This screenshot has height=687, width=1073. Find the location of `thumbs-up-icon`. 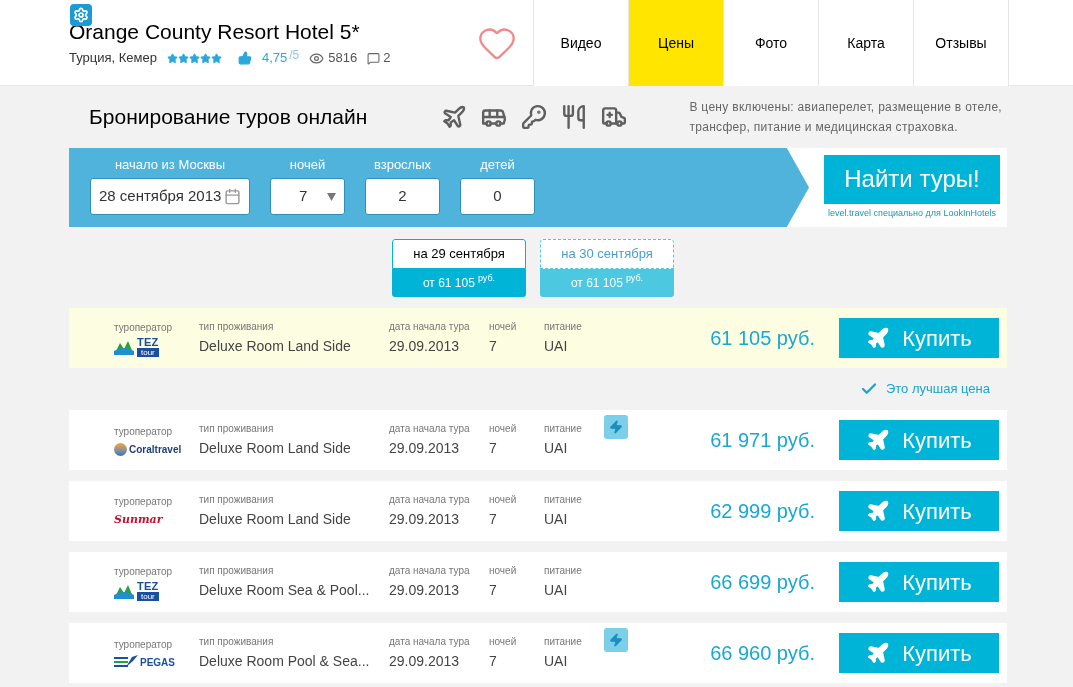

thumbs-up-icon is located at coordinates (244, 58).